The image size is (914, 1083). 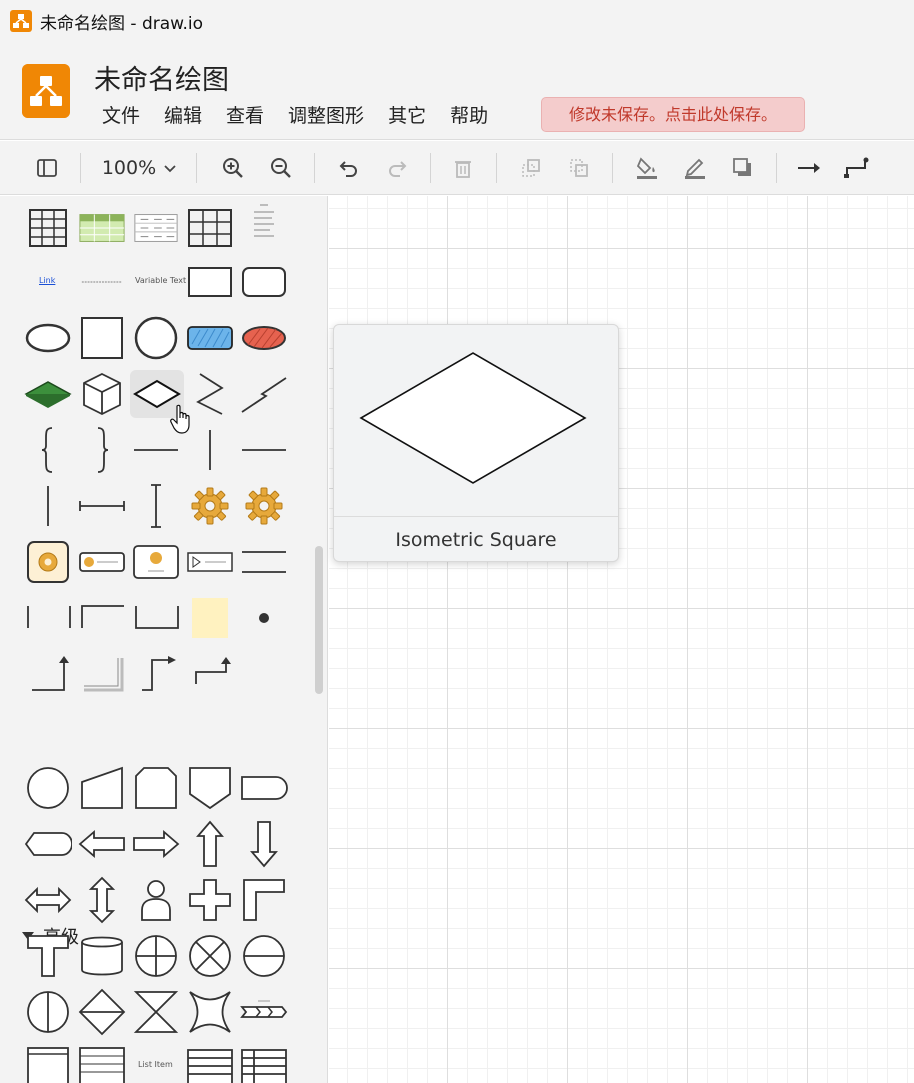 I want to click on shape-double-arrow-horizontal, so click(x=48, y=900).